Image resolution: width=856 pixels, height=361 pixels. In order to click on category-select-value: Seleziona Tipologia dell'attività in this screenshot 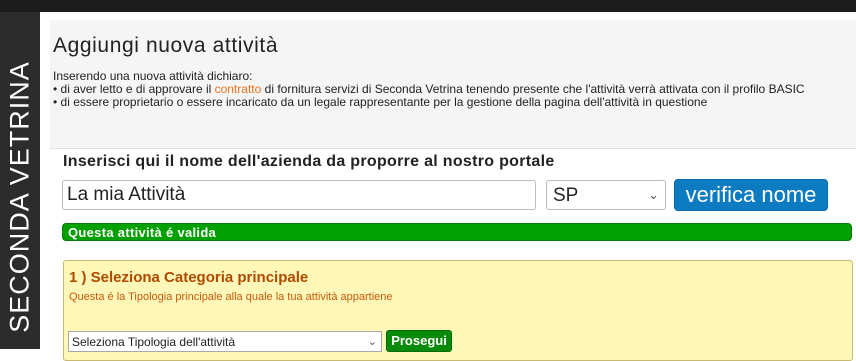, I will do `click(154, 342)`.